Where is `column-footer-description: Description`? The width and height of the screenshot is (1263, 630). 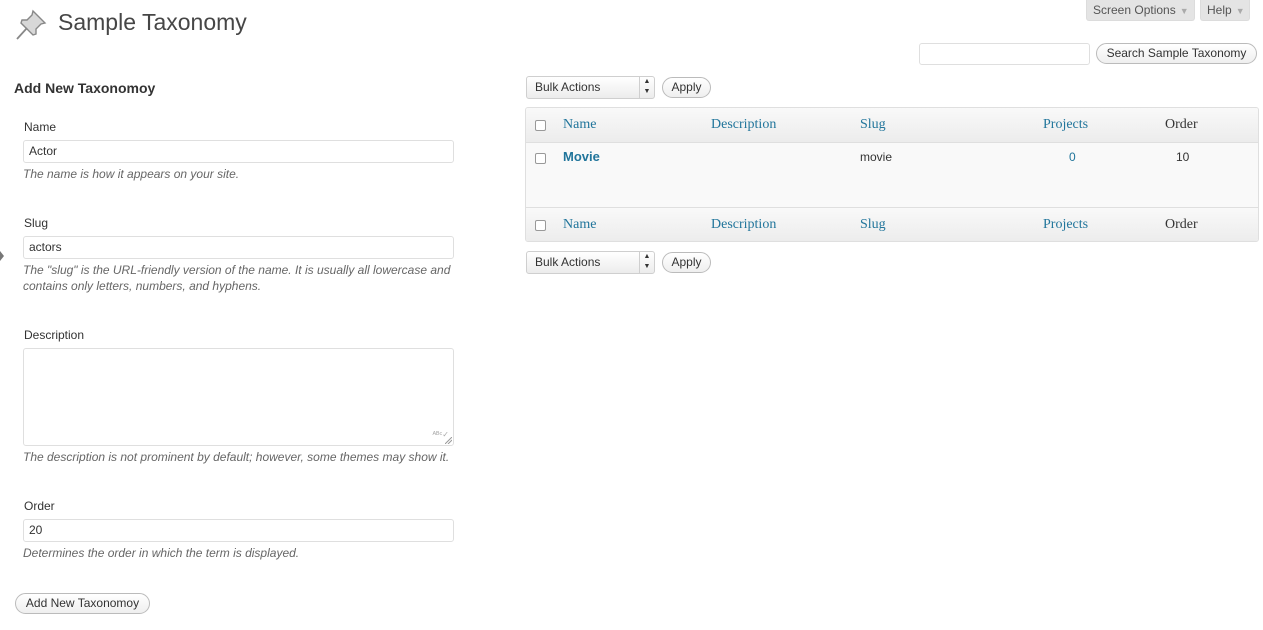 column-footer-description: Description is located at coordinates (743, 224).